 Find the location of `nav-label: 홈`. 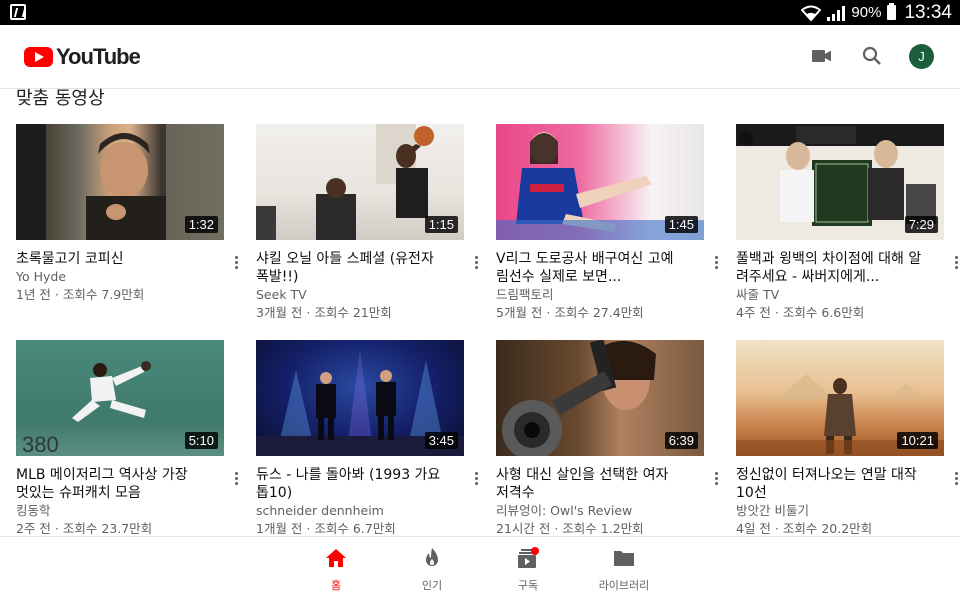

nav-label: 홈 is located at coordinates (336, 585).